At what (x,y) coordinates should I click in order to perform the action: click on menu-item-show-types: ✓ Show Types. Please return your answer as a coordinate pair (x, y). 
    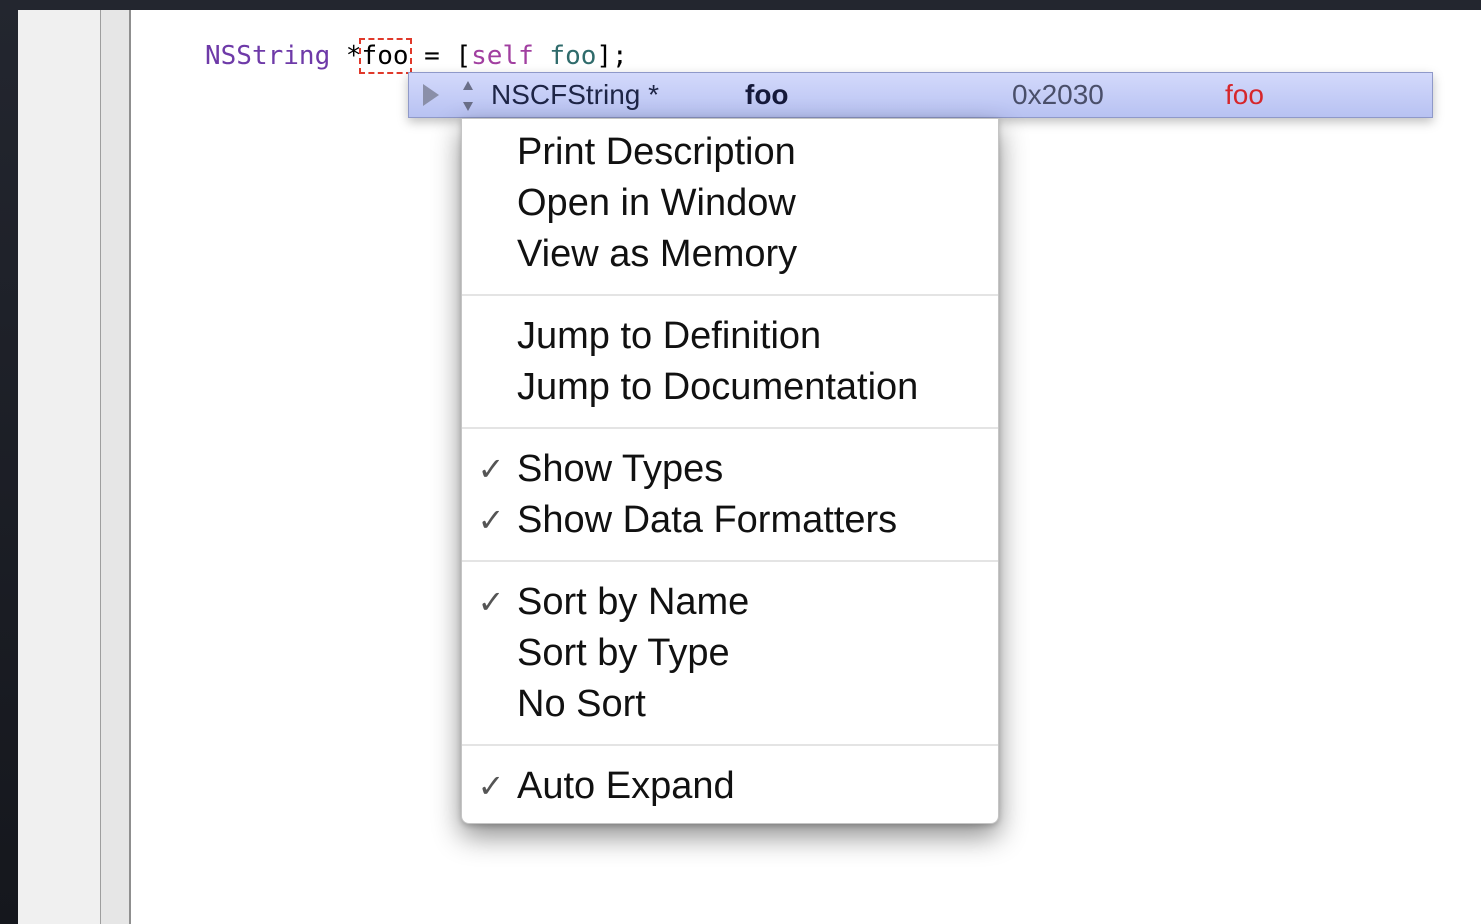
    Looking at the image, I should click on (730, 469).